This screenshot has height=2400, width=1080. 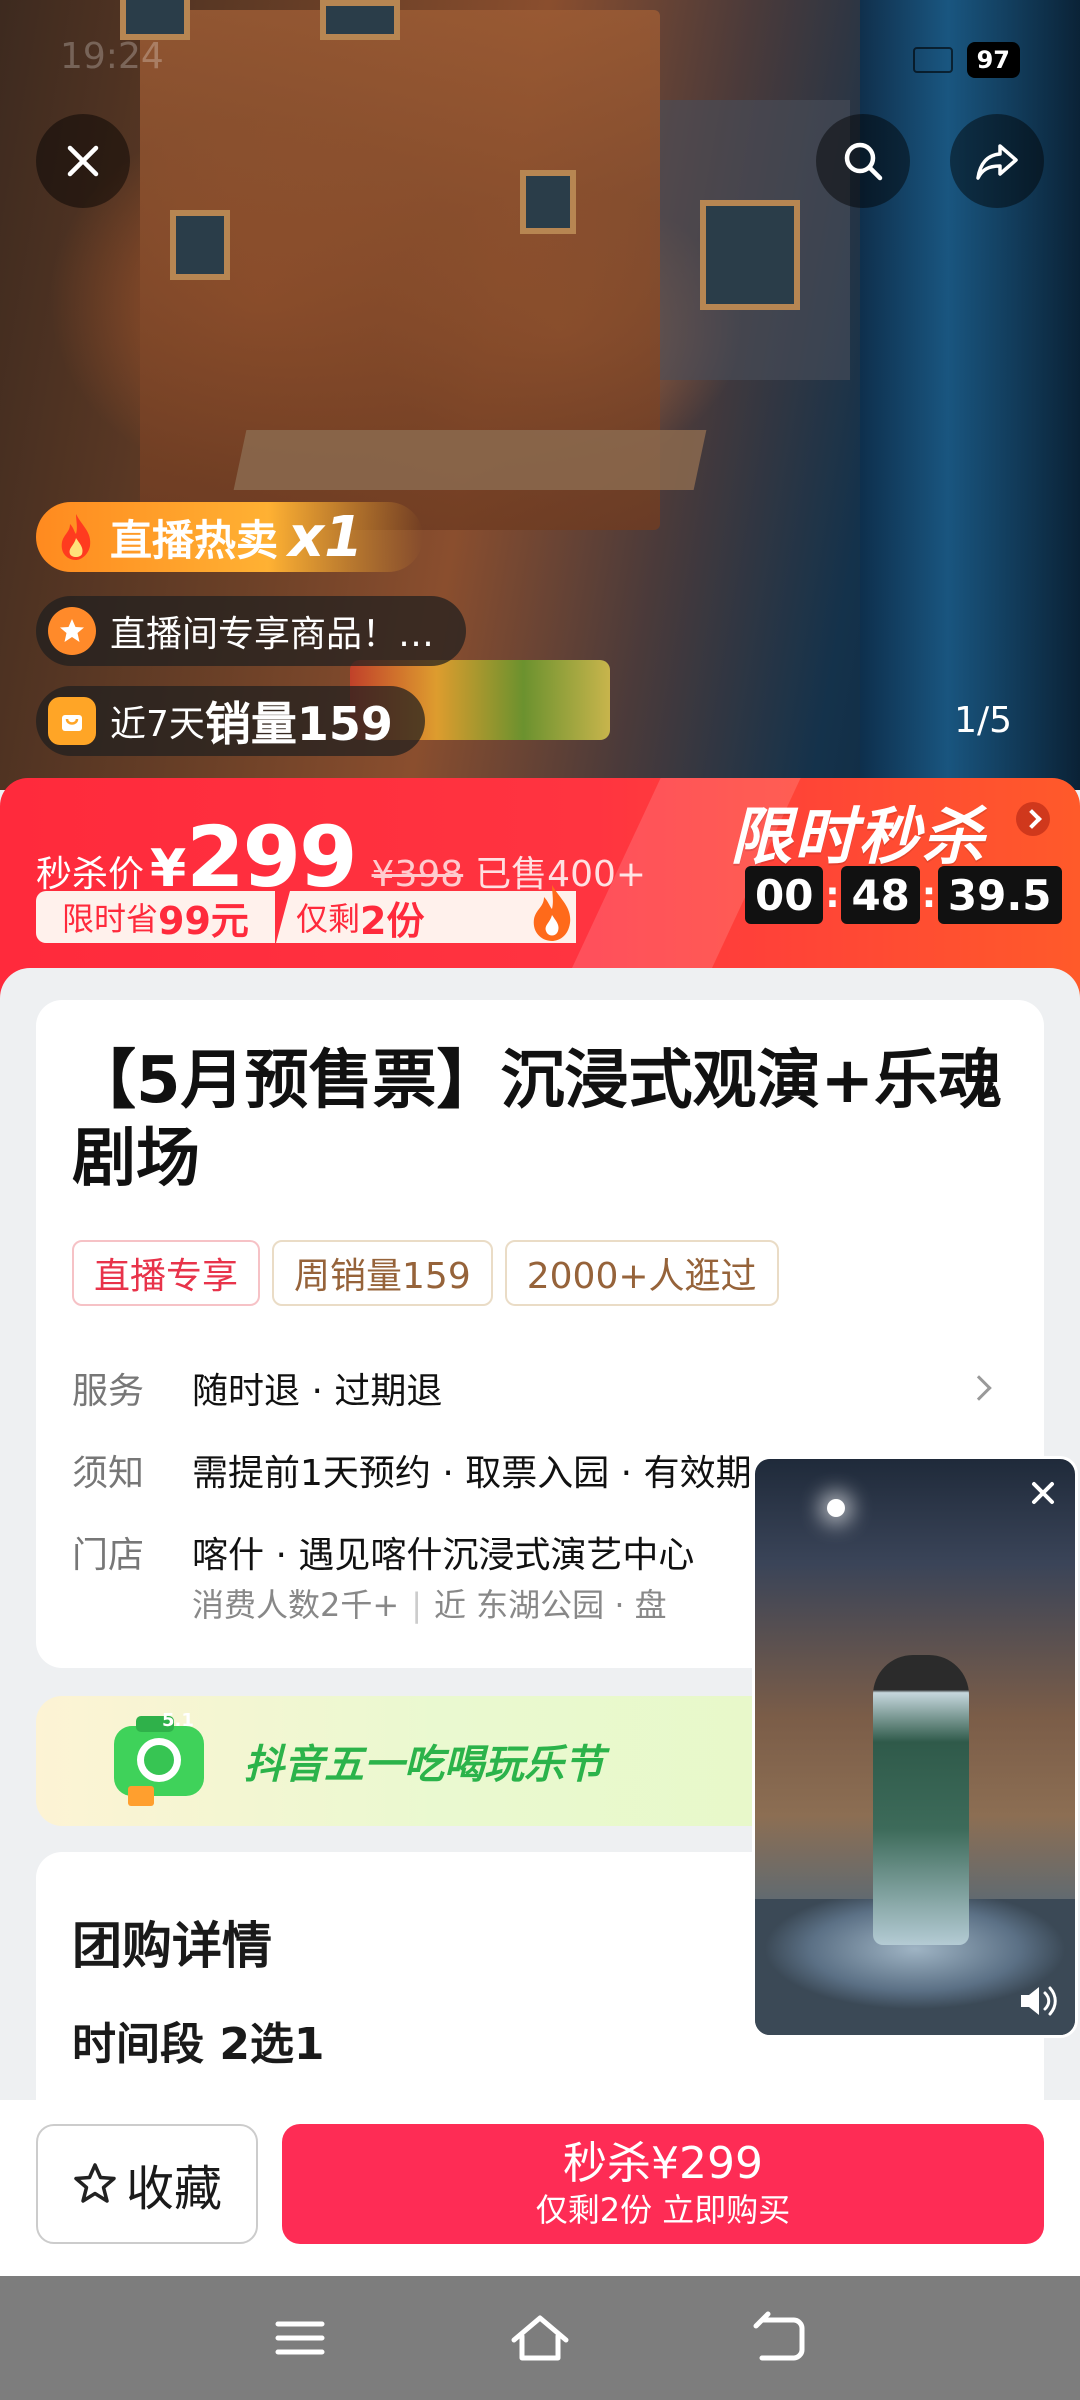 I want to click on status-bar: 19:24 97, so click(x=540, y=55).